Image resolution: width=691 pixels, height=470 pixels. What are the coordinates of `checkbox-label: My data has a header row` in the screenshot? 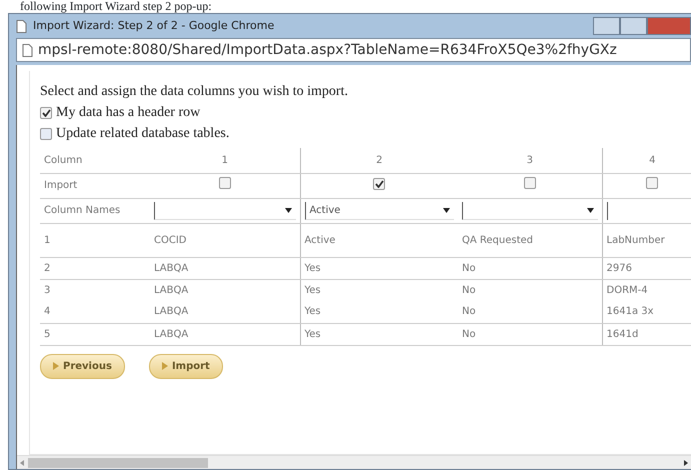 It's located at (128, 113).